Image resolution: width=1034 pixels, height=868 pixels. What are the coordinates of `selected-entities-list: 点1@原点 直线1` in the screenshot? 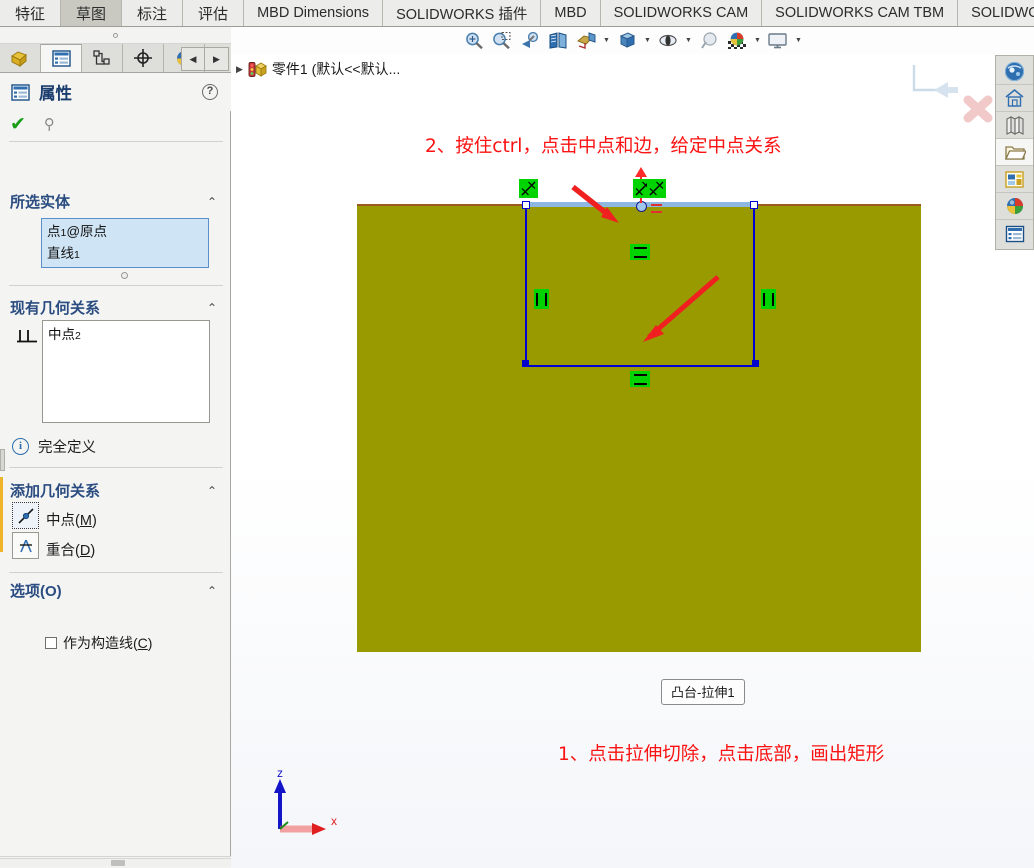 It's located at (125, 243).